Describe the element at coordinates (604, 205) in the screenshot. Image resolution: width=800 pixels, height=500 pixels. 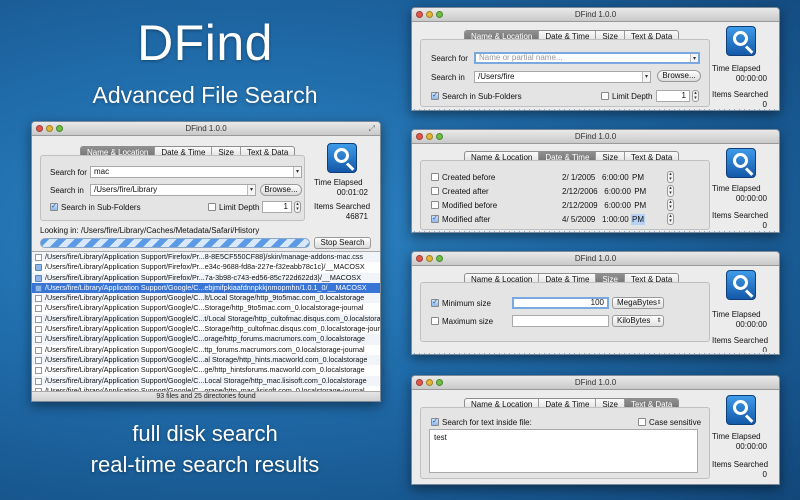
I see `modified-before-datetime: 2/12/2009 6:00:00 PM` at that location.